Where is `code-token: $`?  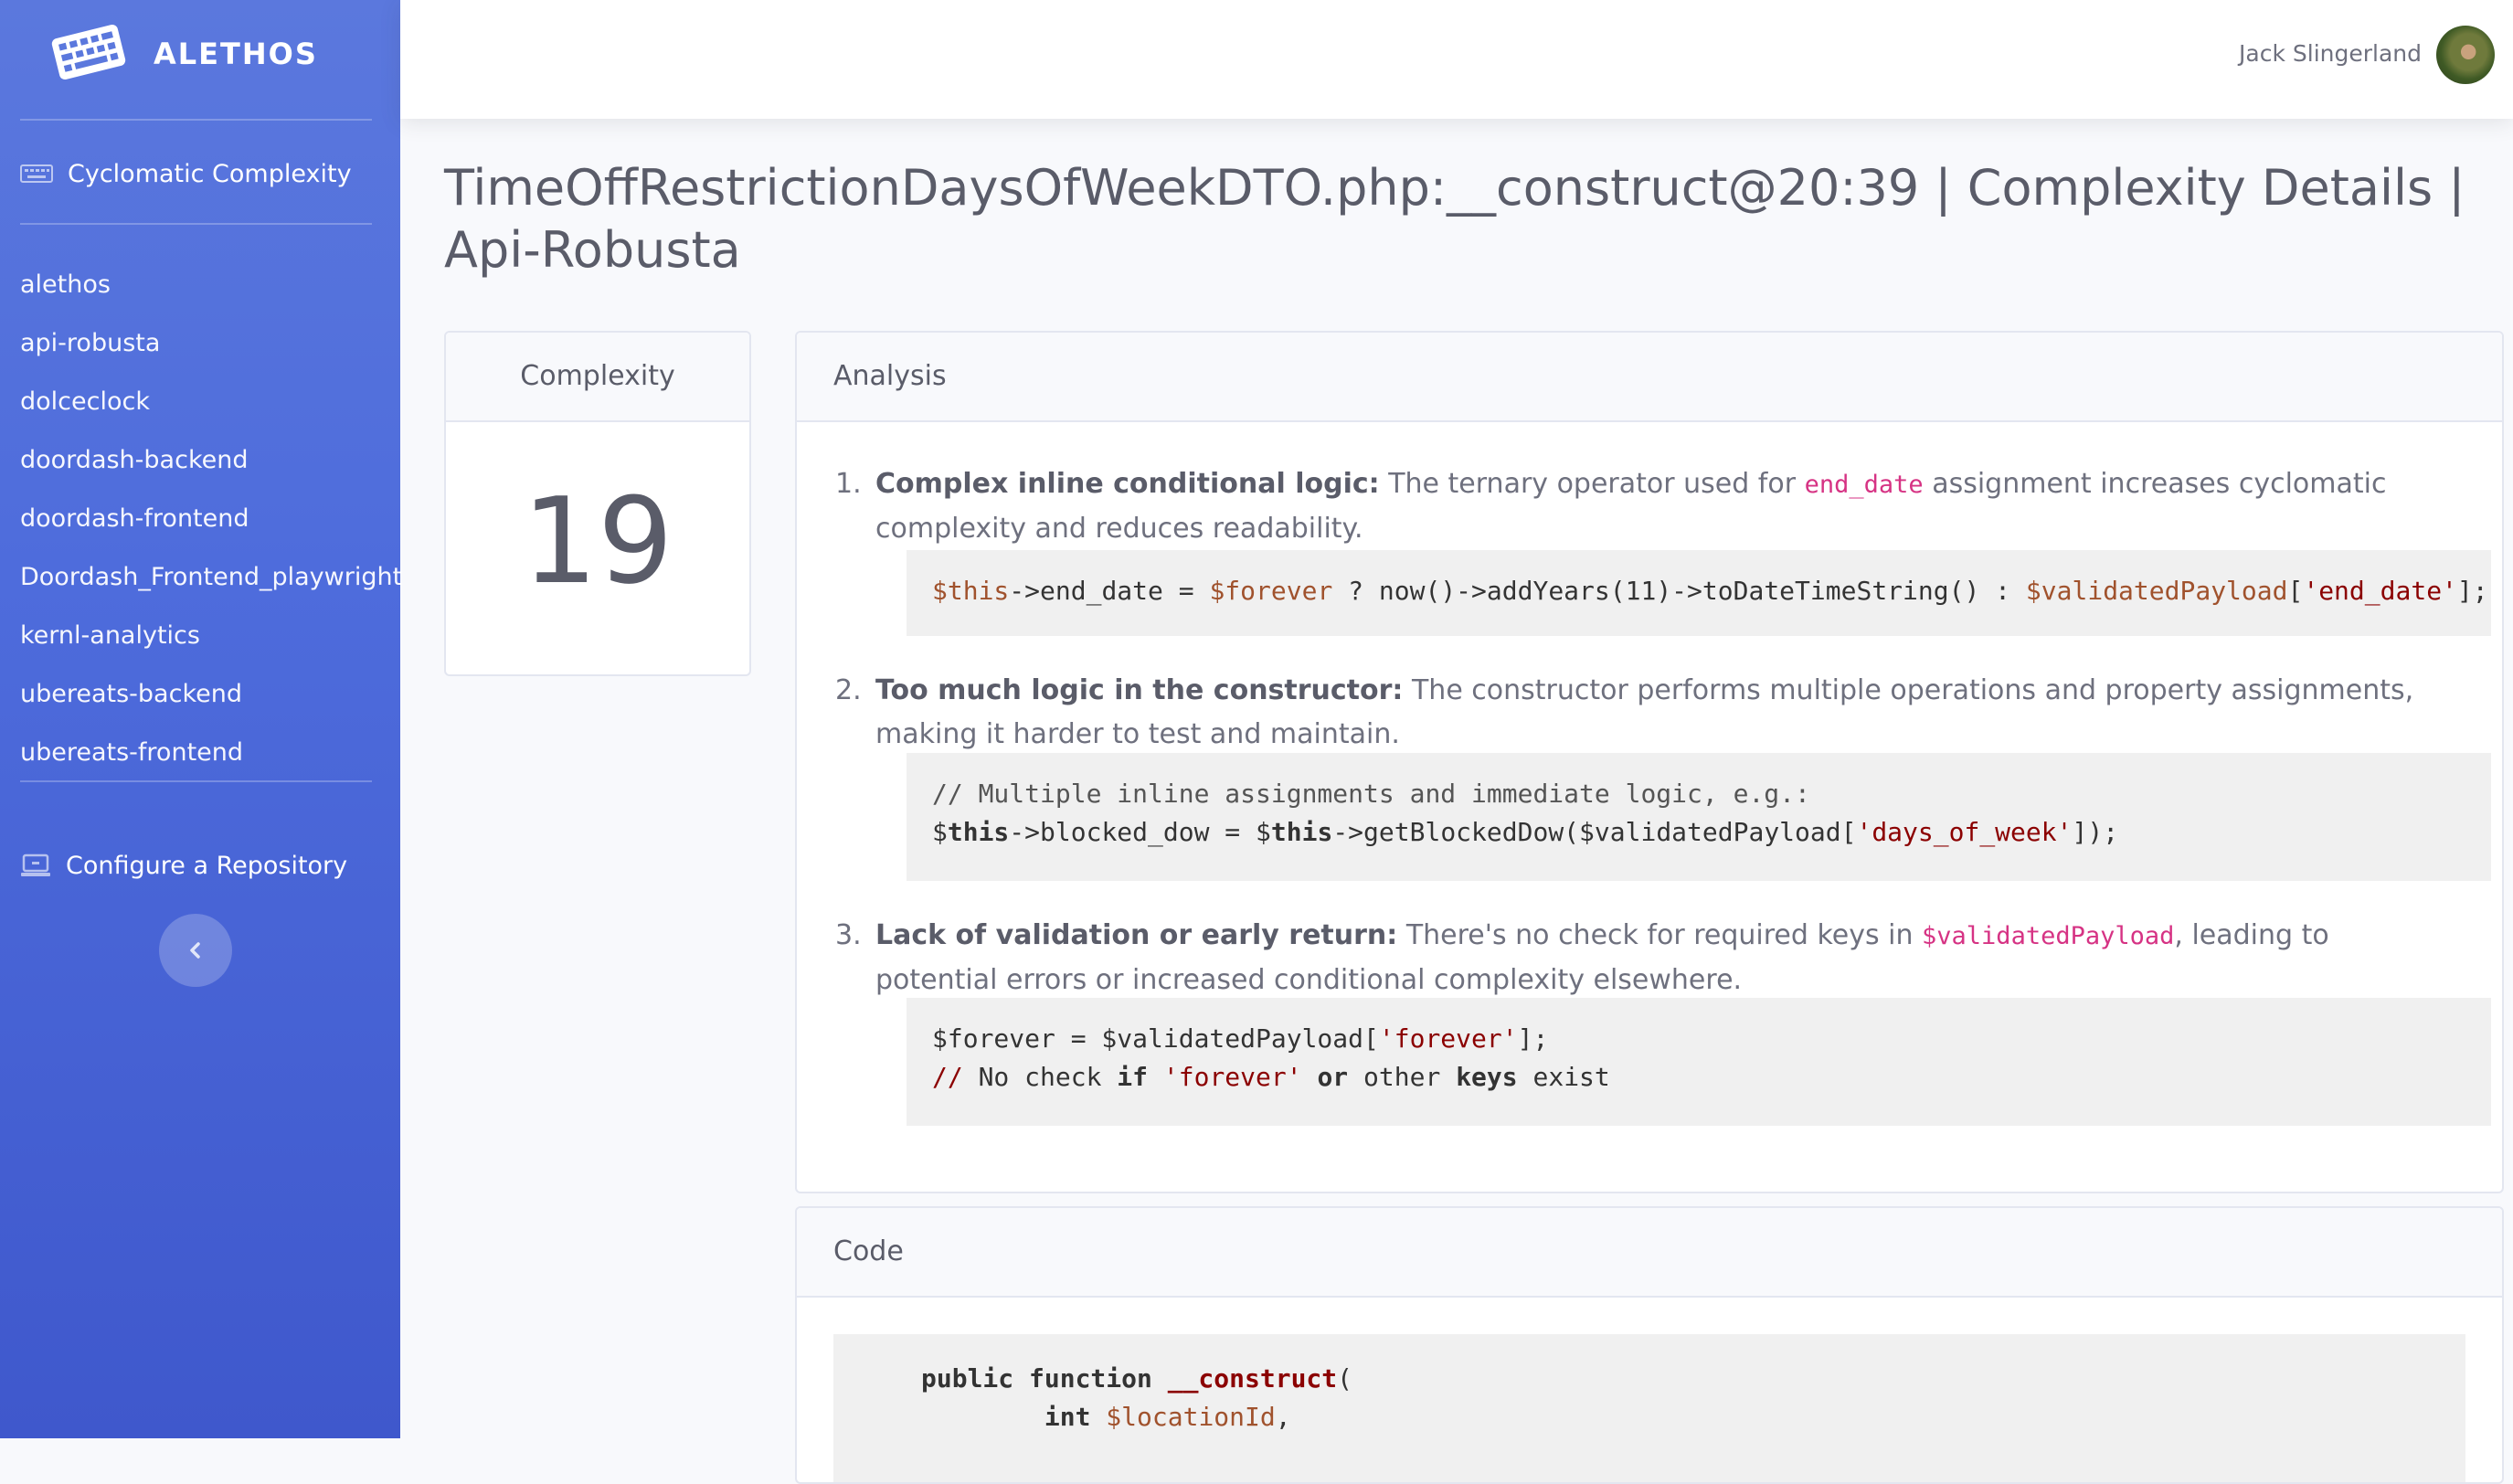 code-token: $ is located at coordinates (940, 832).